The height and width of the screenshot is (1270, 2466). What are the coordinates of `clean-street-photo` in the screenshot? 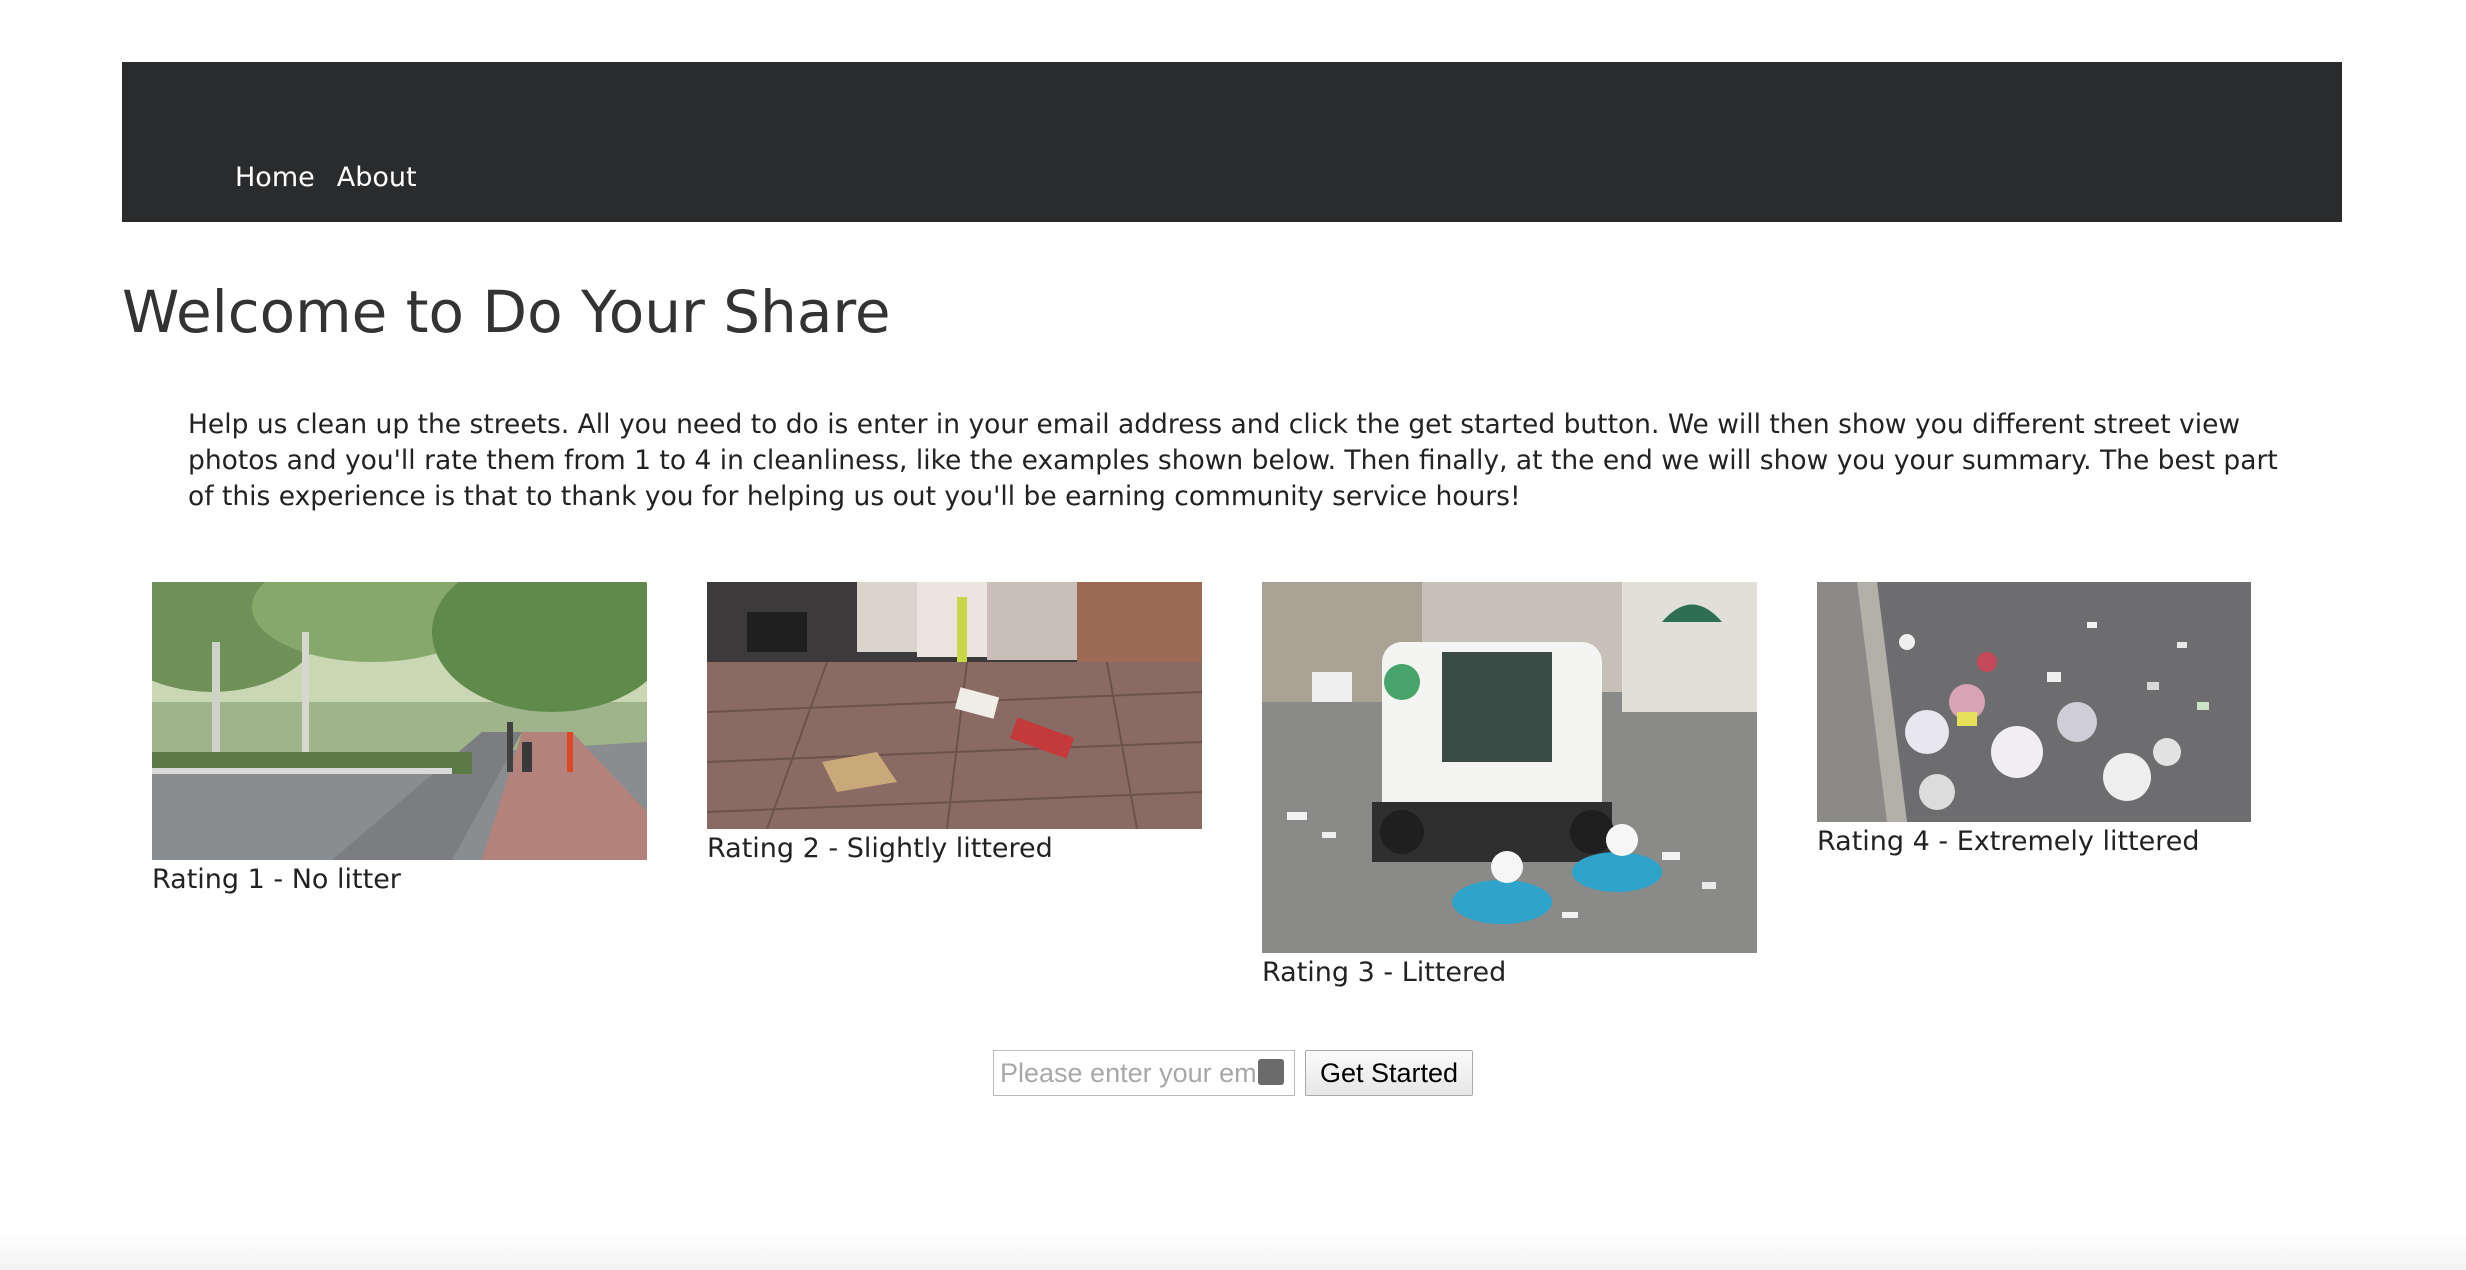 It's located at (399, 721).